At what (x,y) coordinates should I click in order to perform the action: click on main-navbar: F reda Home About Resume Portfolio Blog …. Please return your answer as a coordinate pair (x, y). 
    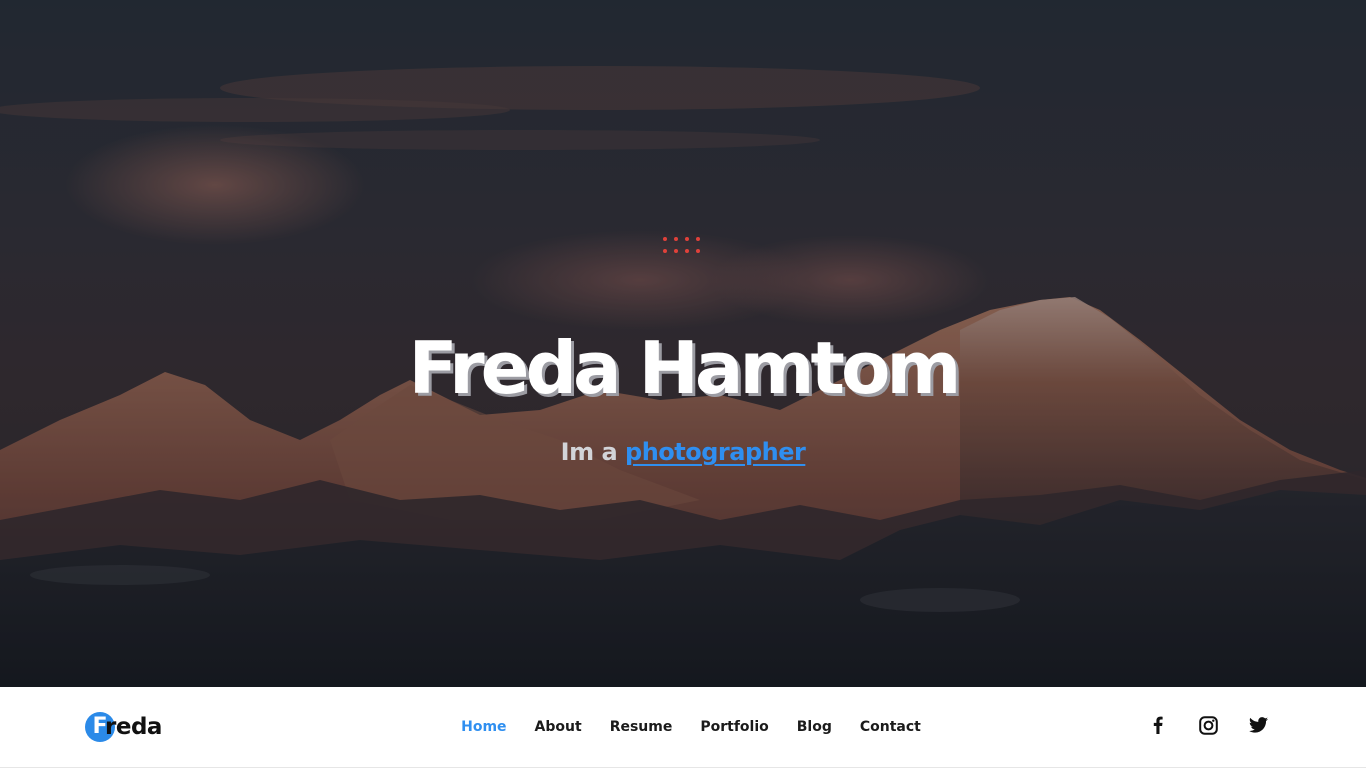
    Looking at the image, I should click on (683, 727).